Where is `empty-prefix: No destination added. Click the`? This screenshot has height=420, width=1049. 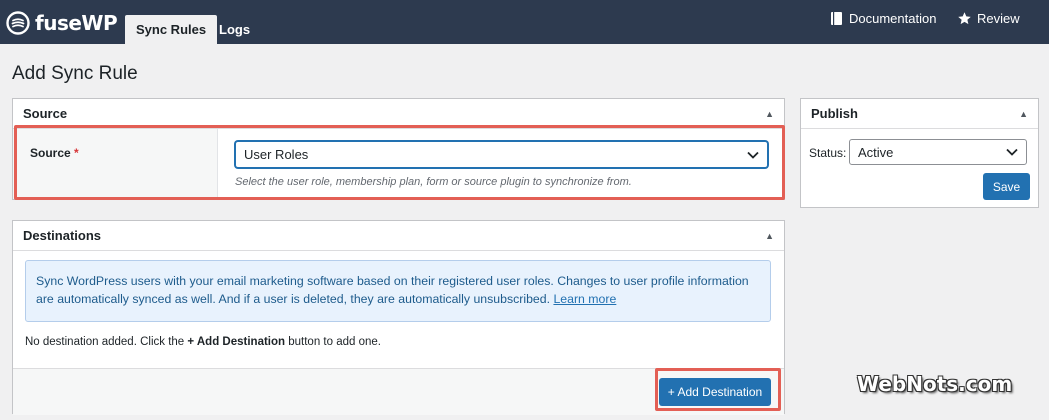
empty-prefix: No destination added. Click the is located at coordinates (105, 342).